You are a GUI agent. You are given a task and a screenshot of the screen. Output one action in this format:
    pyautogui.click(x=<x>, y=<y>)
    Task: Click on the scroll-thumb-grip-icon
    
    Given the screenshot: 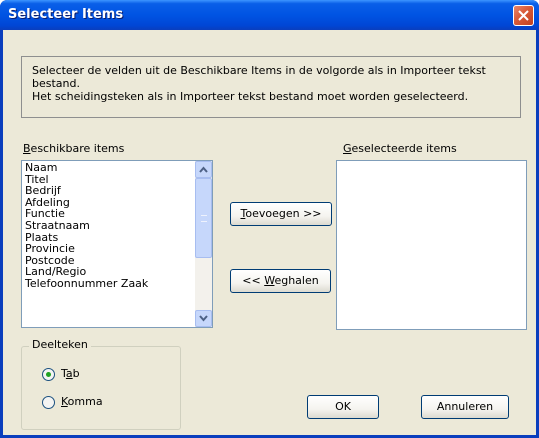 What is the action you would take?
    pyautogui.click(x=204, y=218)
    